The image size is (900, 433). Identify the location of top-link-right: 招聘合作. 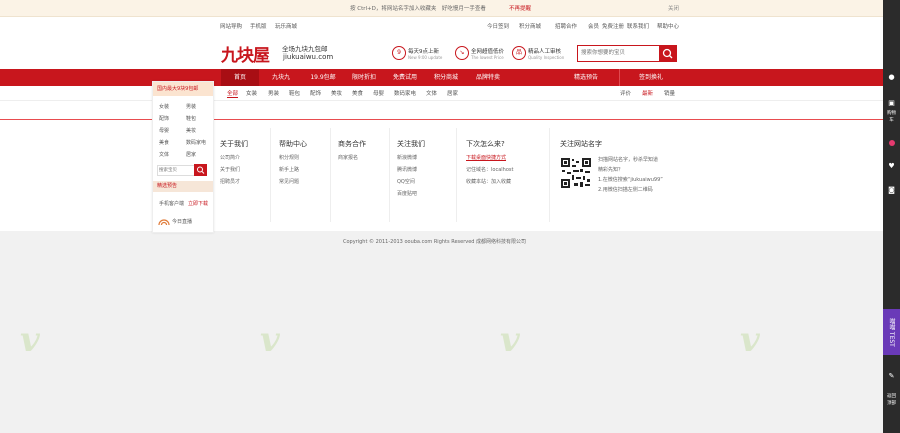
(566, 26).